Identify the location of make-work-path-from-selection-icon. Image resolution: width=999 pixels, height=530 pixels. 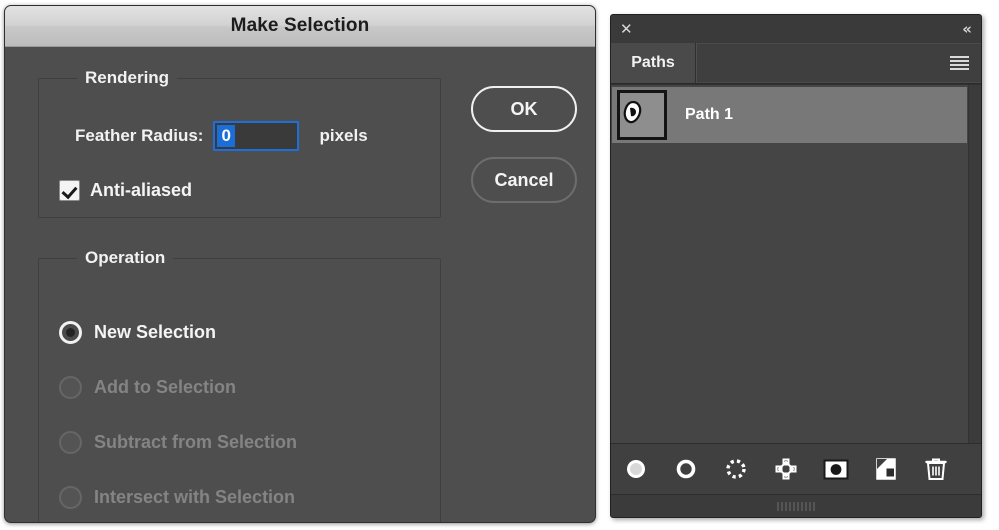
(786, 469).